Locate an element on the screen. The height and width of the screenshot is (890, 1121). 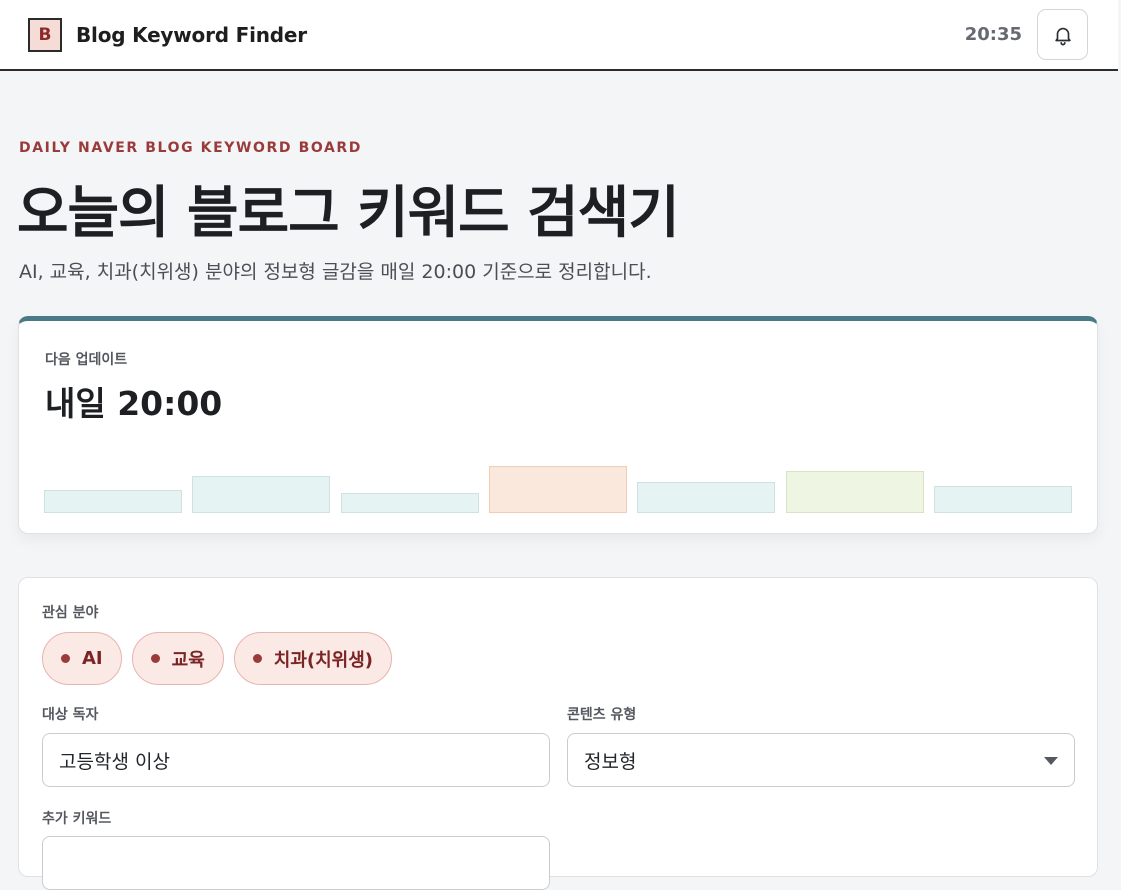
page-title: 오늘의 블로그 키워드 검색기 is located at coordinates (348, 213).